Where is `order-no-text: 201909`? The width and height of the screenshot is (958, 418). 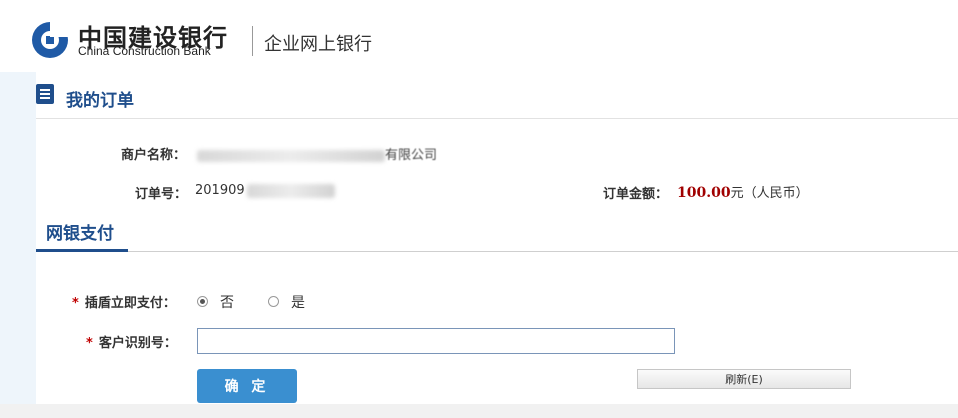 order-no-text: 201909 is located at coordinates (220, 190).